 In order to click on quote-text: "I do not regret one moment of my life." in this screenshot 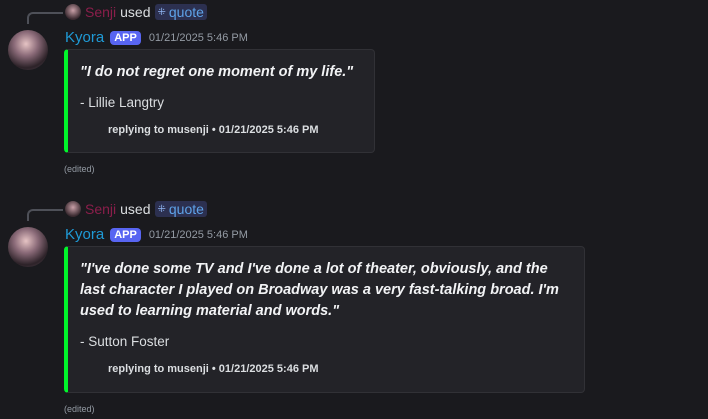, I will do `click(217, 72)`.